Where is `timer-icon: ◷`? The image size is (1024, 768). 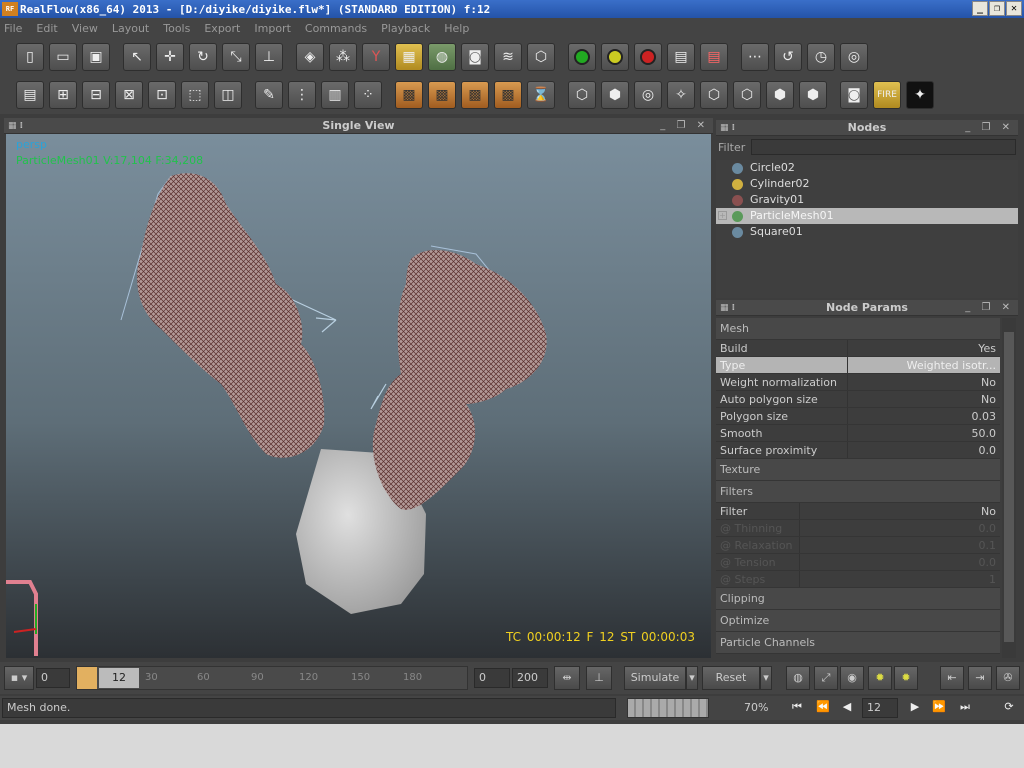
timer-icon: ◷ is located at coordinates (821, 57).